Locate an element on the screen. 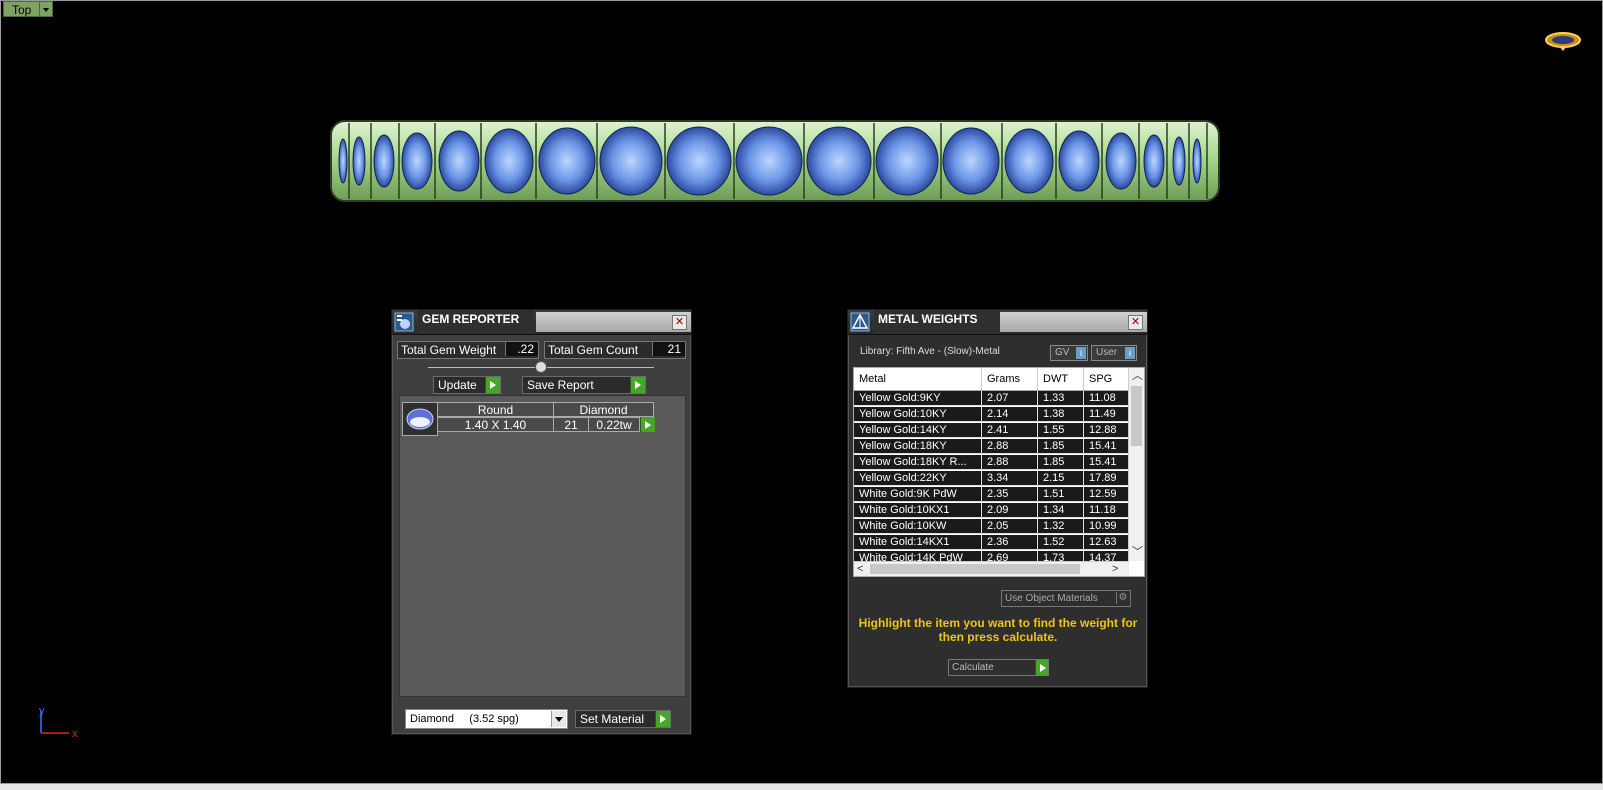  gem-reporter-titlebar: GEM REPORTER ✕ is located at coordinates (541, 322).